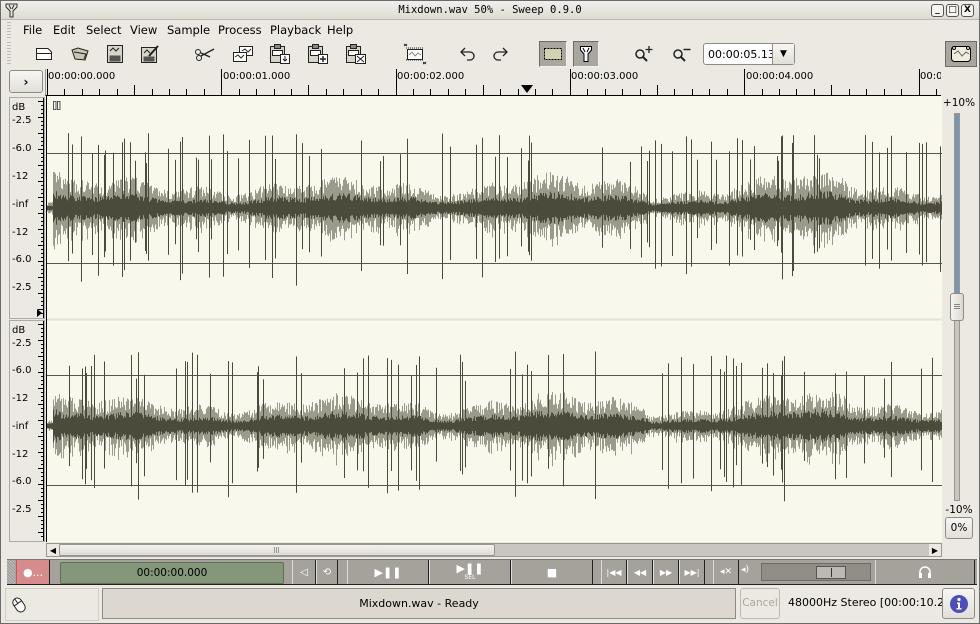  What do you see at coordinates (80, 54) in the screenshot?
I see `open-button` at bounding box center [80, 54].